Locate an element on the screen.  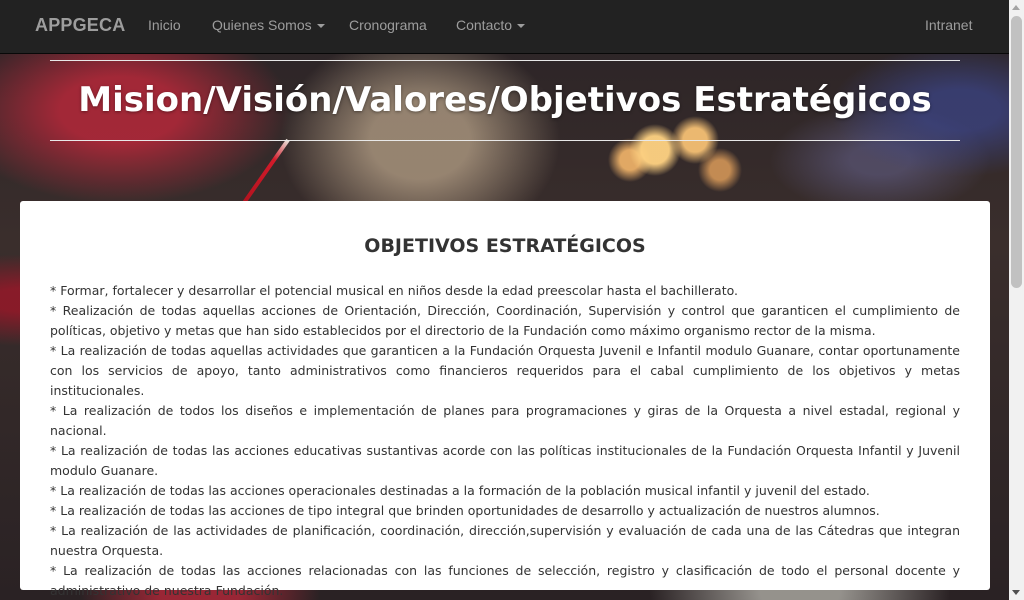
nav-item-label: Inicio is located at coordinates (164, 25).